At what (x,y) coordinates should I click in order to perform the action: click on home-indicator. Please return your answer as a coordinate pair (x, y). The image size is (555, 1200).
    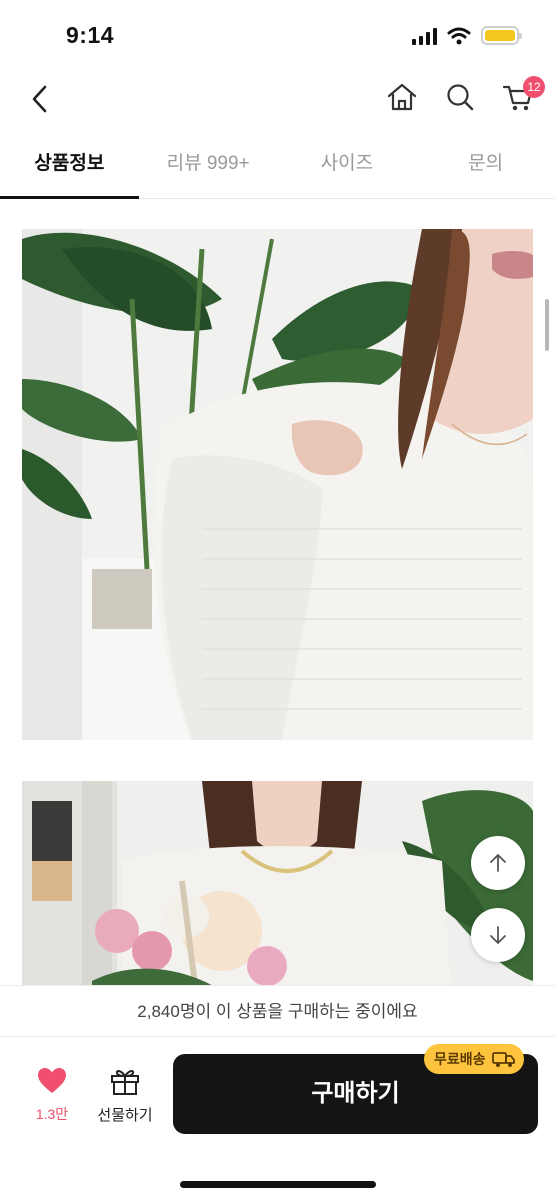
    Looking at the image, I should click on (278, 1184).